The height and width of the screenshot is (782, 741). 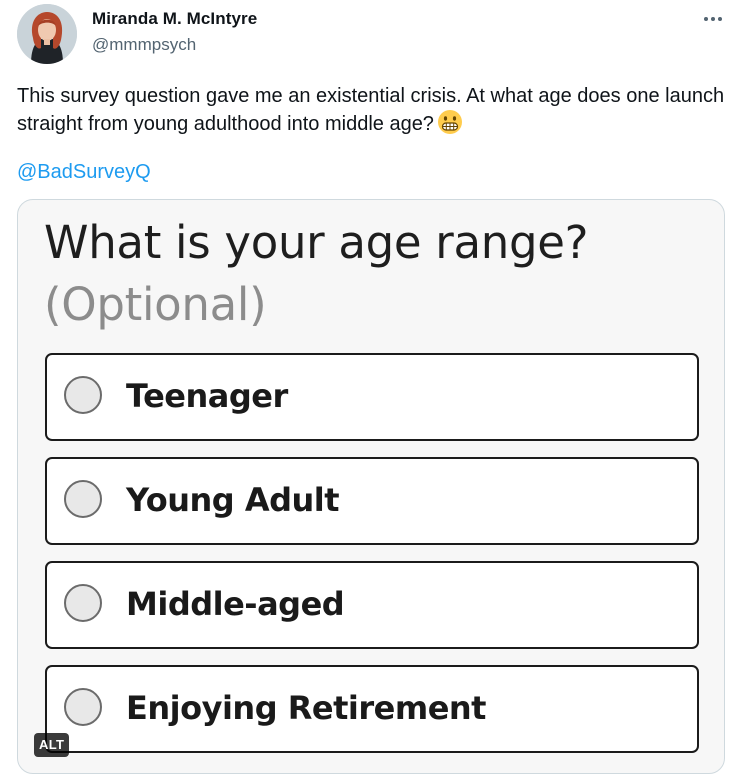 I want to click on survey-question-title: What is your age range?, so click(x=316, y=242).